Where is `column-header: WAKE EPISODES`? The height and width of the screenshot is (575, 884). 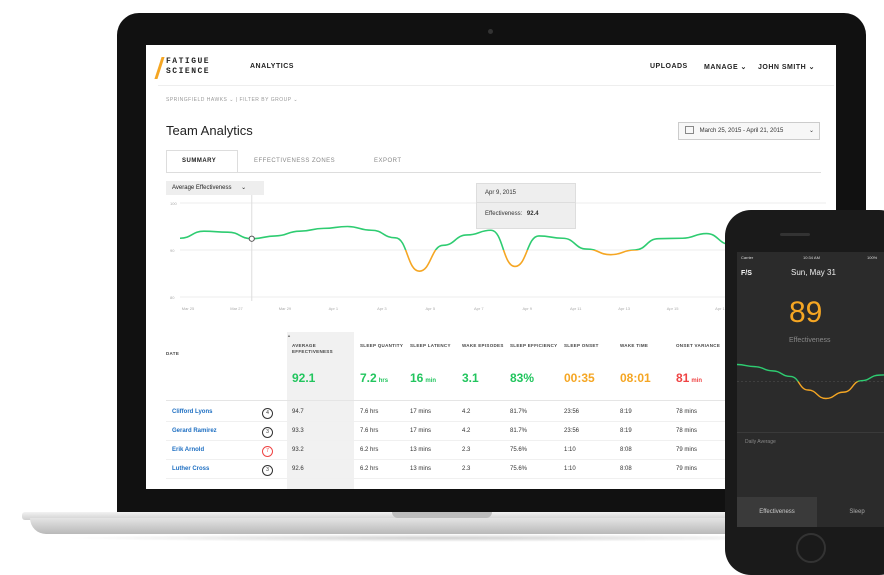 column-header: WAKE EPISODES is located at coordinates (486, 346).